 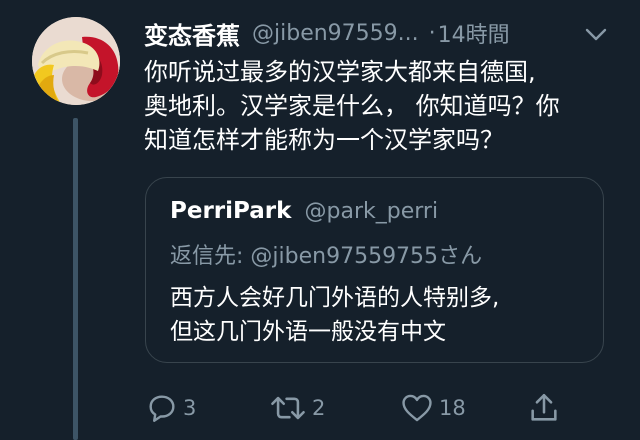 I want to click on tweet-actions: 3 2 18, so click(x=380, y=408).